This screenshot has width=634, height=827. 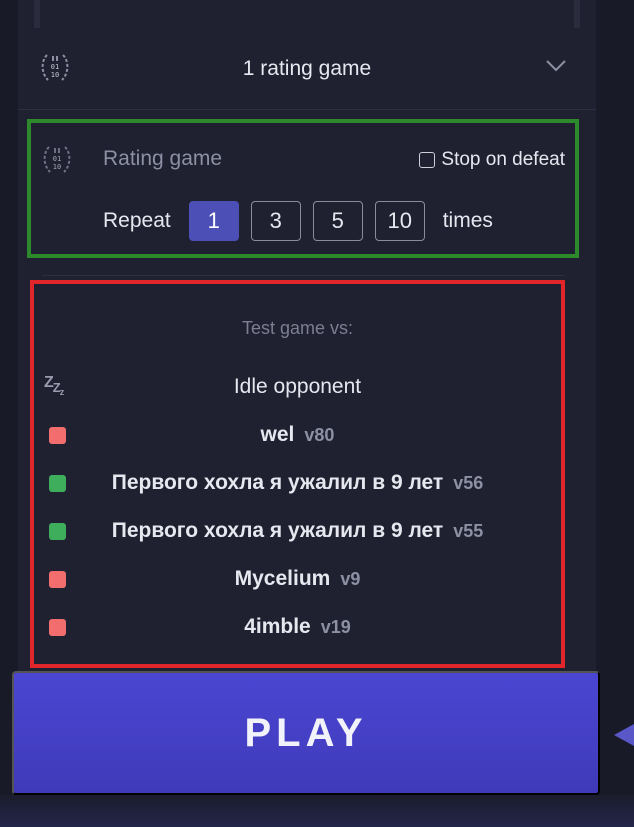 What do you see at coordinates (297, 328) in the screenshot?
I see `test-game-heading: Test game vs:` at bounding box center [297, 328].